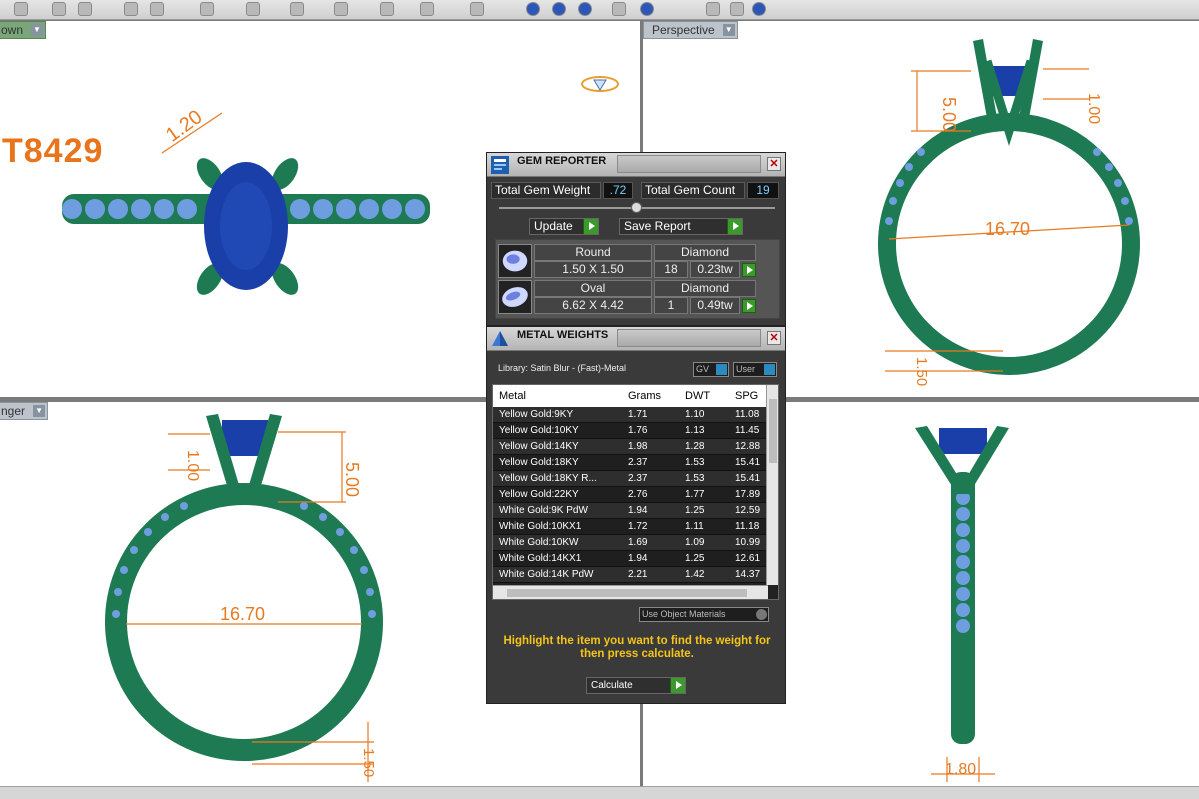  I want to click on column-header: SPG, so click(746, 396).